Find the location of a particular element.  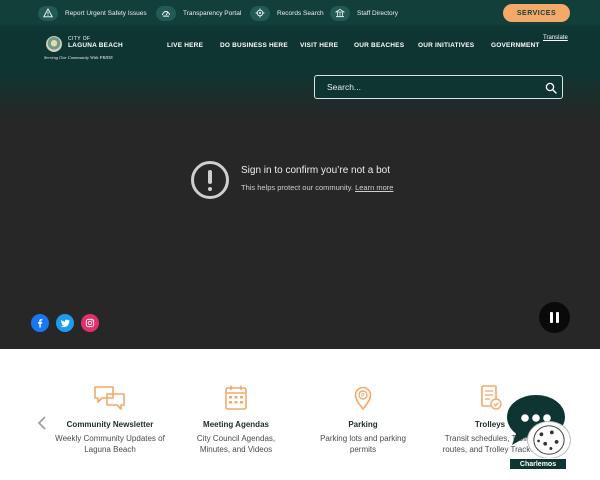

learn-more-link: Learn more is located at coordinates (374, 187).